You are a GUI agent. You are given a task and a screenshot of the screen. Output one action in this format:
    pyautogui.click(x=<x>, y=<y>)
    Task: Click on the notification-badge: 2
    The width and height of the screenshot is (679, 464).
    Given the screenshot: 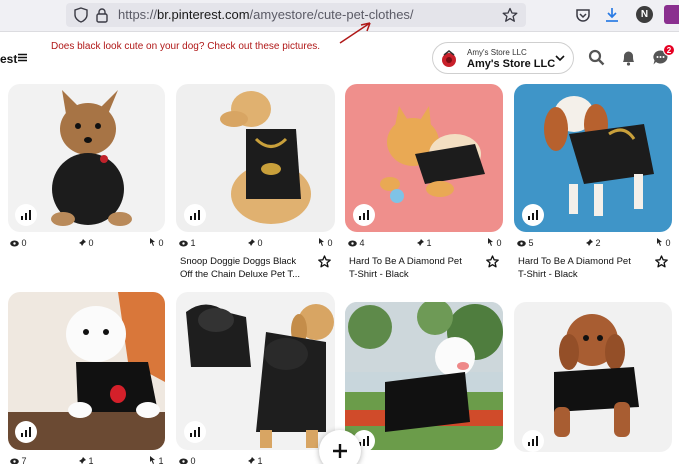 What is the action you would take?
    pyautogui.click(x=669, y=50)
    